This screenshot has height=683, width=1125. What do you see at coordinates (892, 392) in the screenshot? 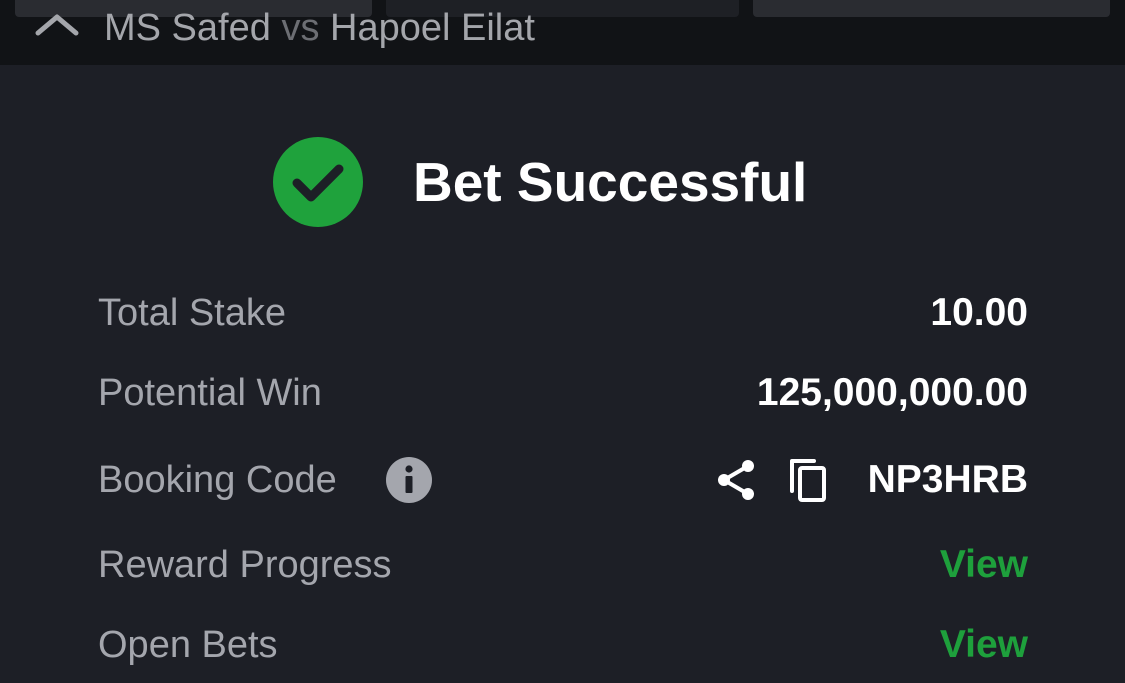
I see `potential-win-value: 125,000,000.00` at bounding box center [892, 392].